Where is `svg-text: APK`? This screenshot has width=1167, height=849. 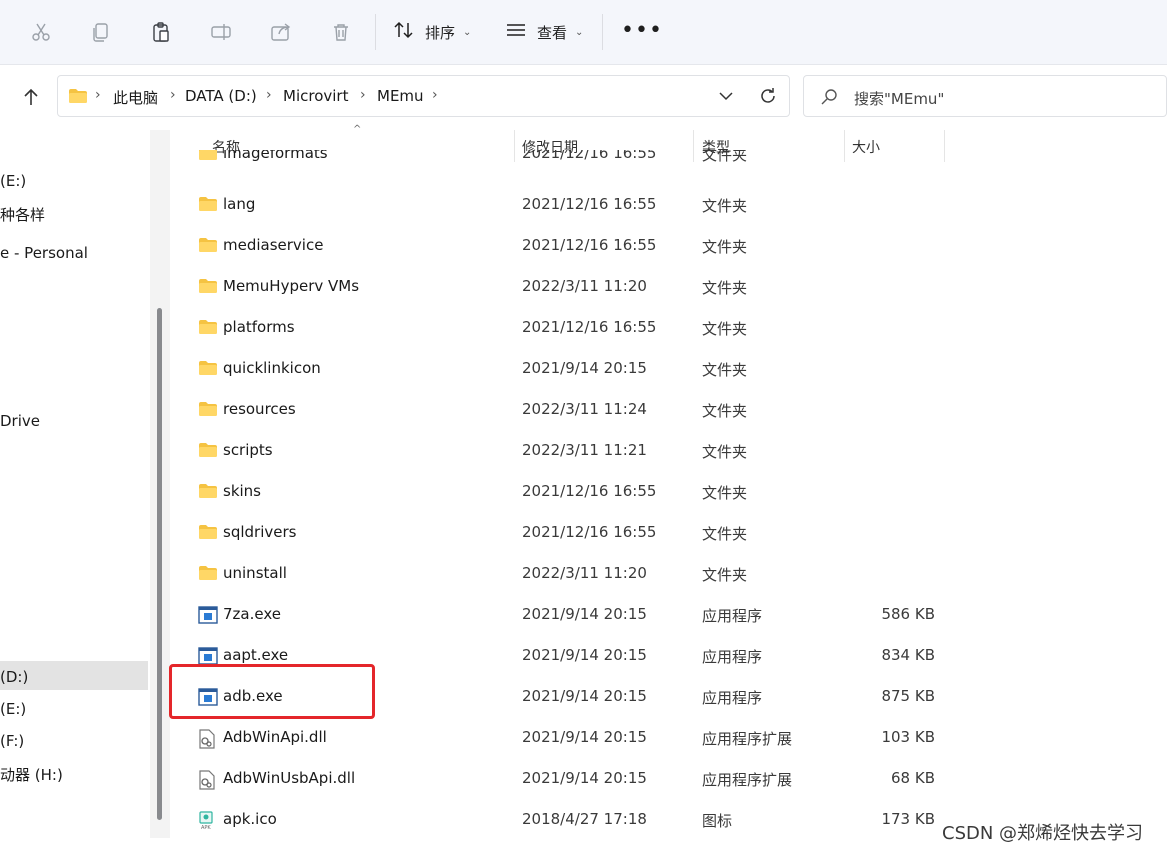
svg-text: APK is located at coordinates (206, 828).